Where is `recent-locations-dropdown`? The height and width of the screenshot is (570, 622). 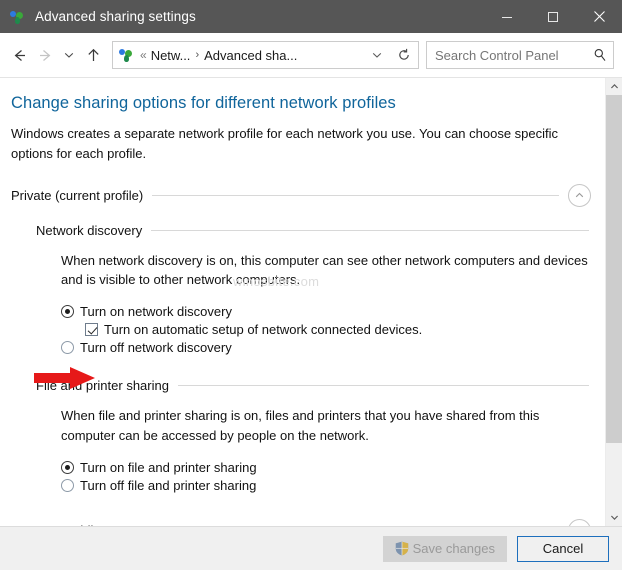 recent-locations-dropdown is located at coordinates (69, 55).